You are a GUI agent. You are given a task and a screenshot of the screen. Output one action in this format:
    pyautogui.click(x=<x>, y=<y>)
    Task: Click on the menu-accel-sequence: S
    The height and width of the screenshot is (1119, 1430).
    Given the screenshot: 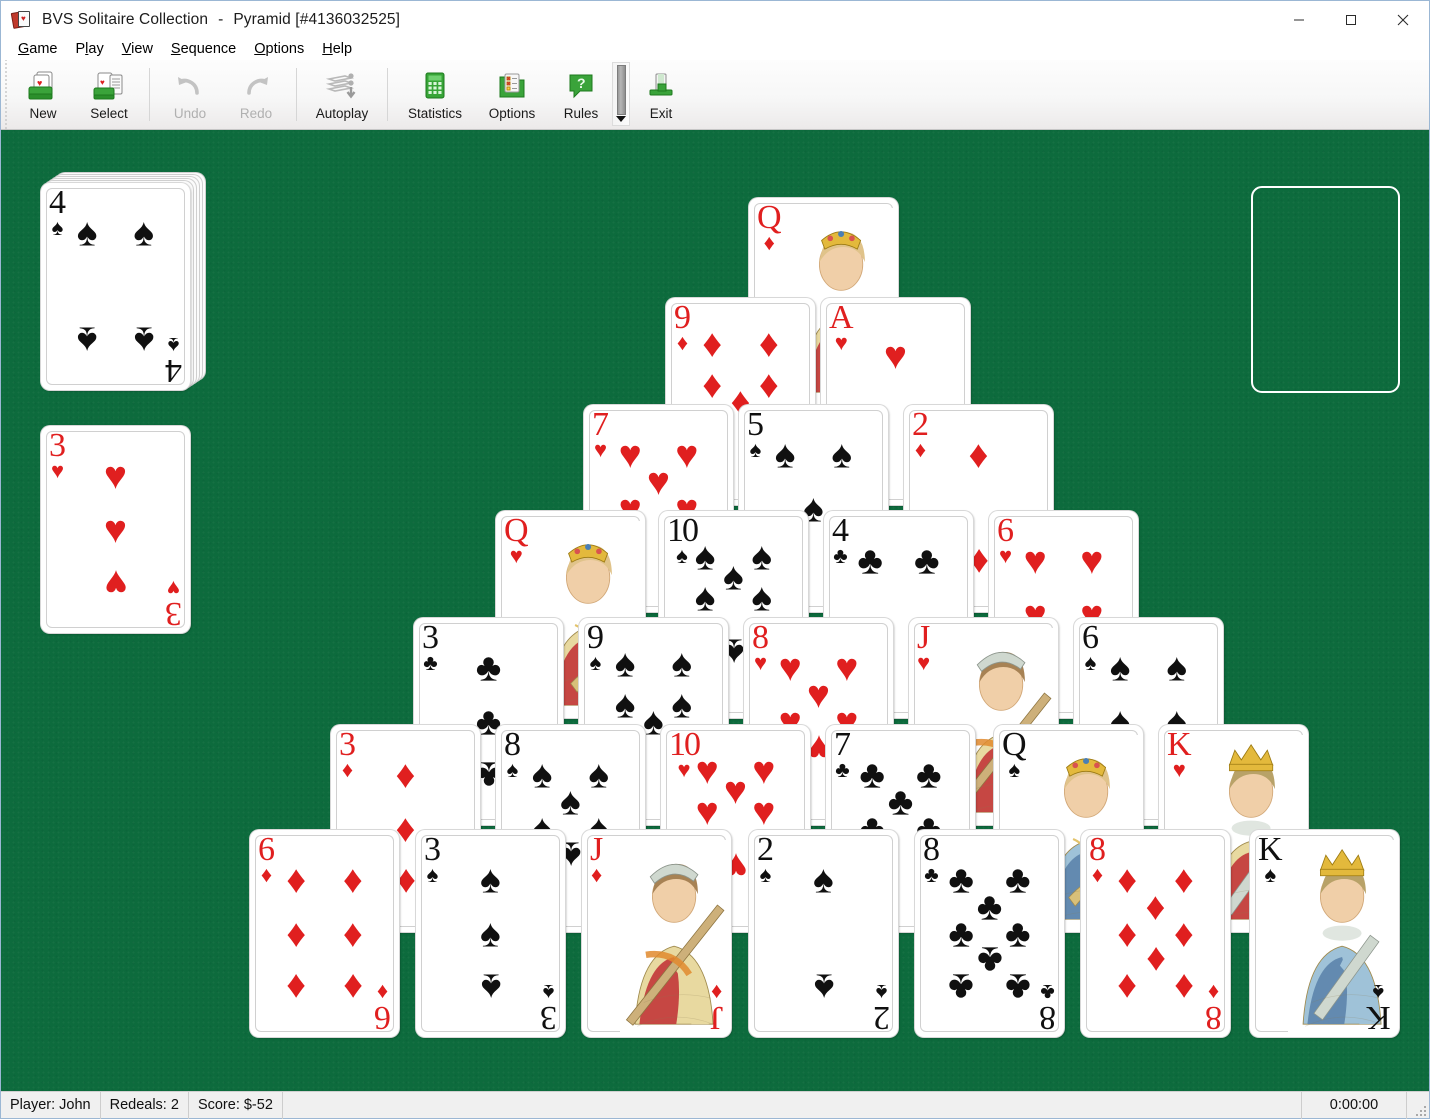 What is the action you would take?
    pyautogui.click(x=175, y=48)
    